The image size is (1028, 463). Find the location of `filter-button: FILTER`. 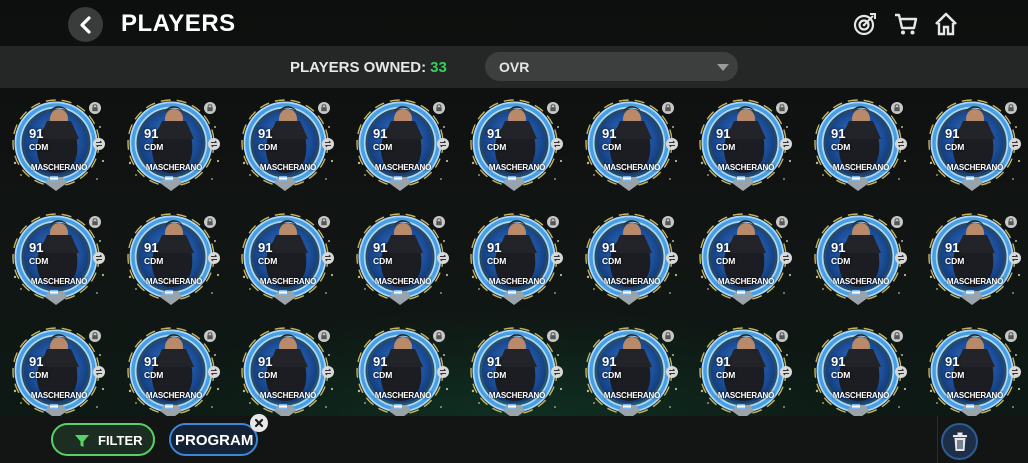

filter-button: FILTER is located at coordinates (103, 439).